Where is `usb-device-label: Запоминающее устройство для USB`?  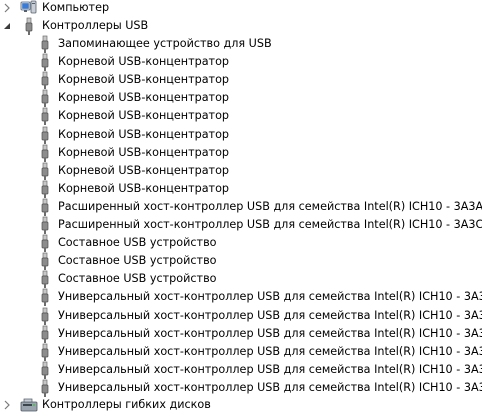 usb-device-label: Запоминающее устройство для USB is located at coordinates (165, 43).